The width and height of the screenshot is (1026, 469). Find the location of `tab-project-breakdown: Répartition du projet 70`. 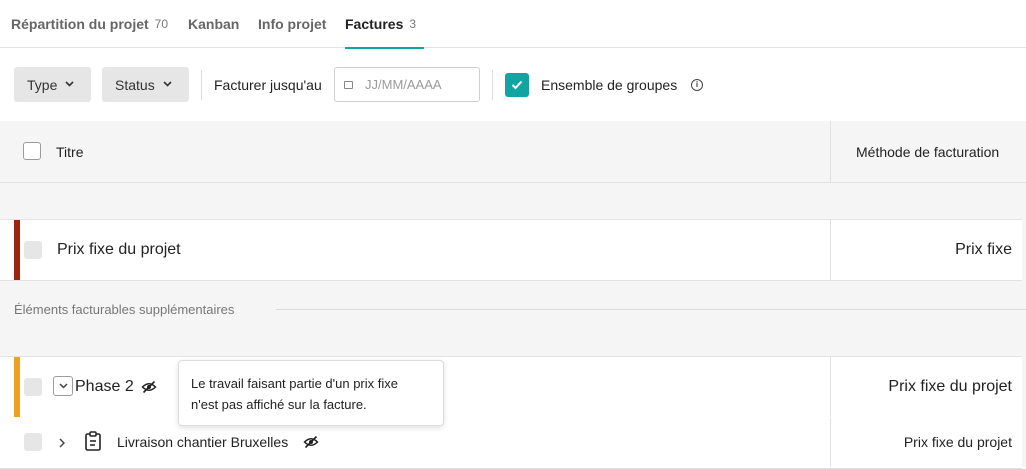

tab-project-breakdown: Répartition du projet 70 is located at coordinates (89, 24).